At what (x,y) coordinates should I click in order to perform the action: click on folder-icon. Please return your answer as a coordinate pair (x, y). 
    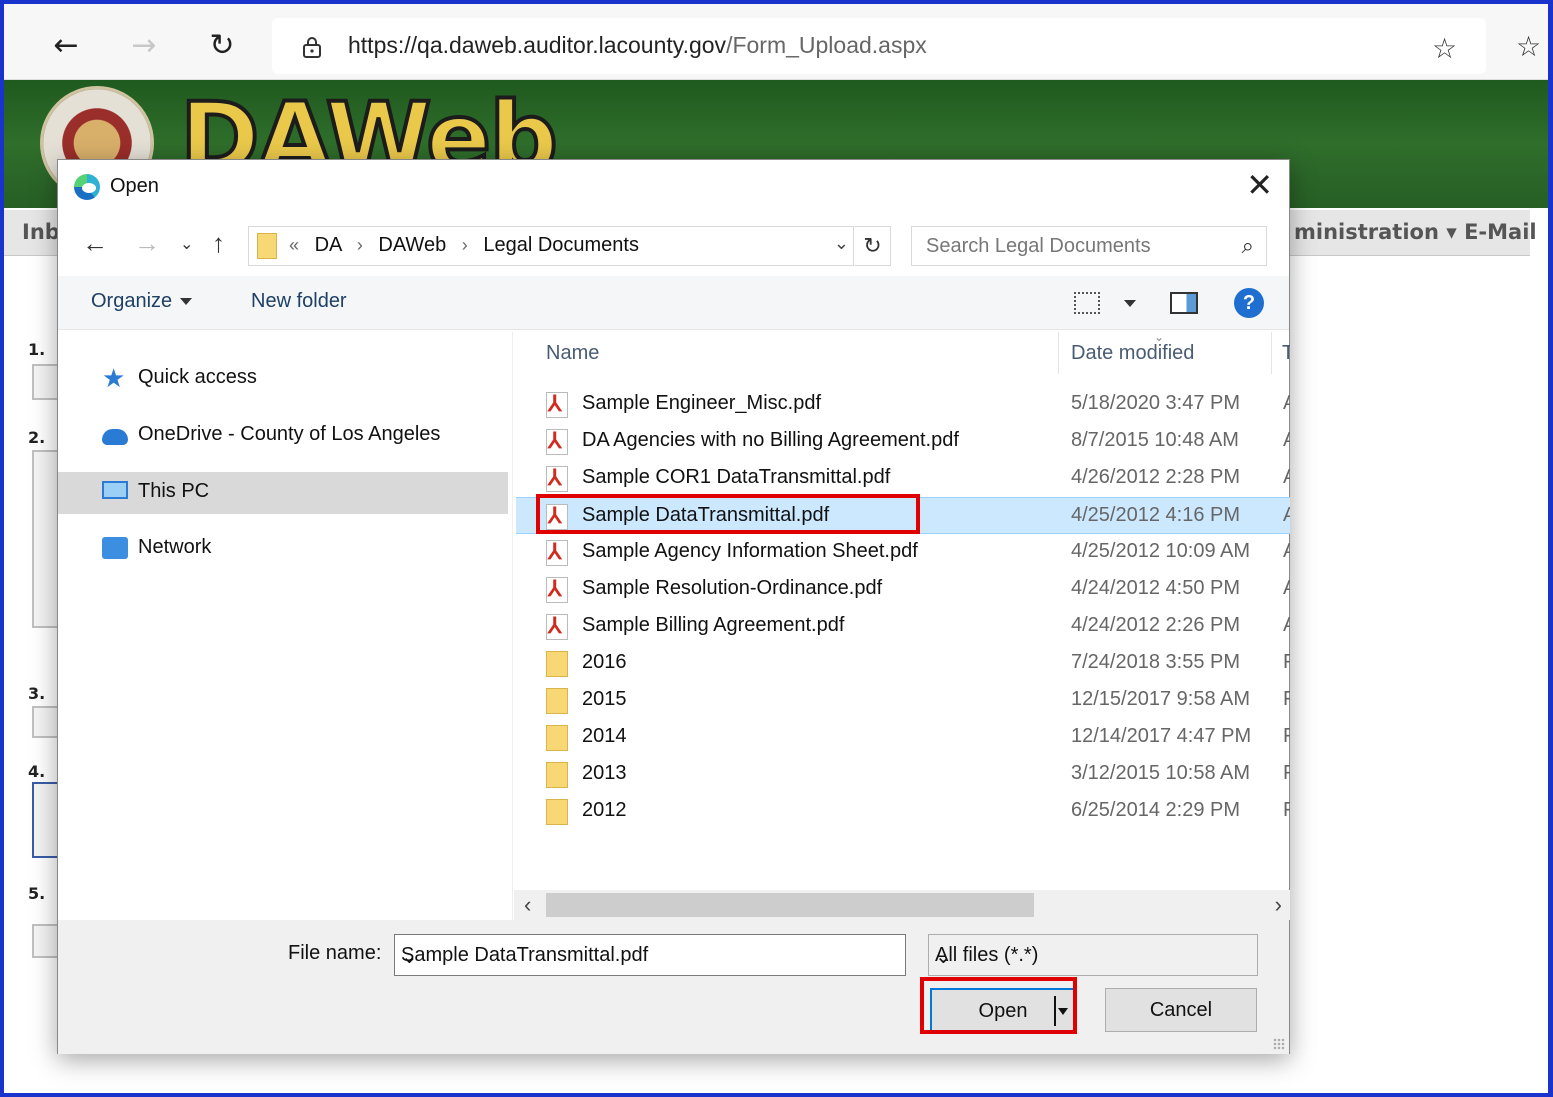
    Looking at the image, I should click on (557, 701).